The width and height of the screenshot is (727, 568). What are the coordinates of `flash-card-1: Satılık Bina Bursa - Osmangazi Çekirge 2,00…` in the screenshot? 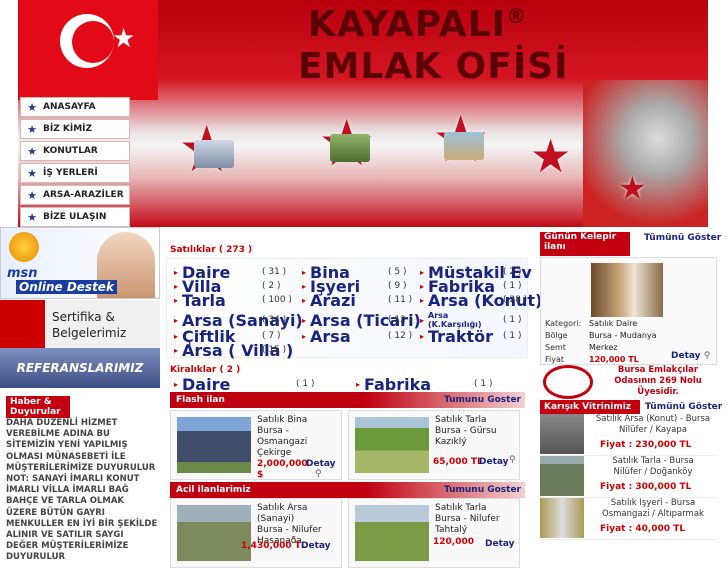 It's located at (256, 445).